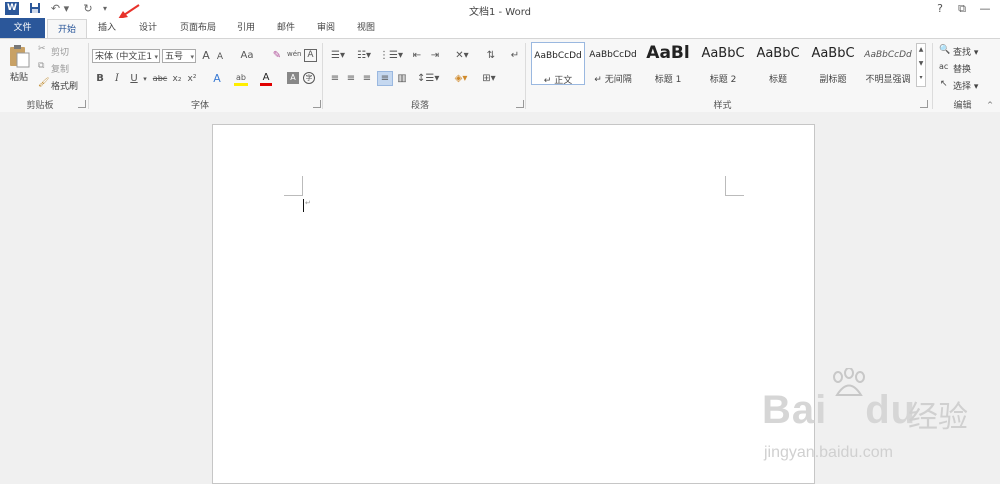 The height and width of the screenshot is (484, 1000). I want to click on select-button: 选择 ▾, so click(965, 85).